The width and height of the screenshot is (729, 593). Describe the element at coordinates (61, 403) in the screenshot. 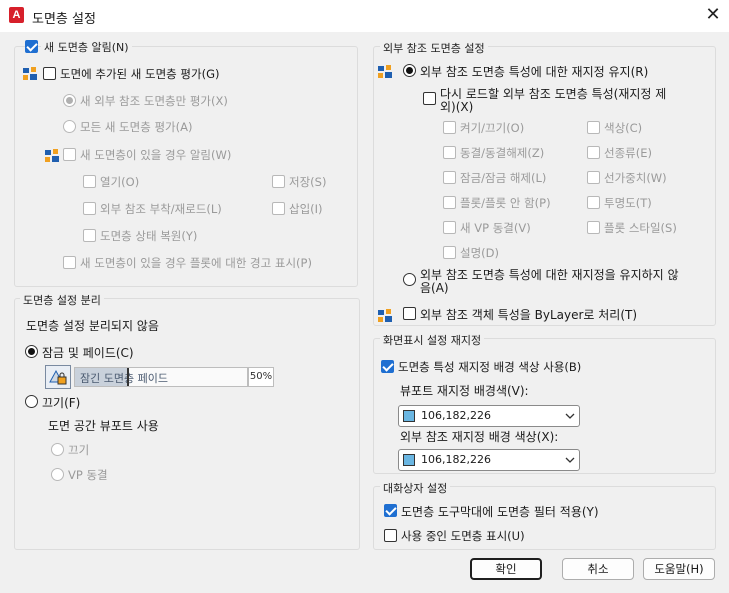

I see `off-label: 끄기(F)` at that location.